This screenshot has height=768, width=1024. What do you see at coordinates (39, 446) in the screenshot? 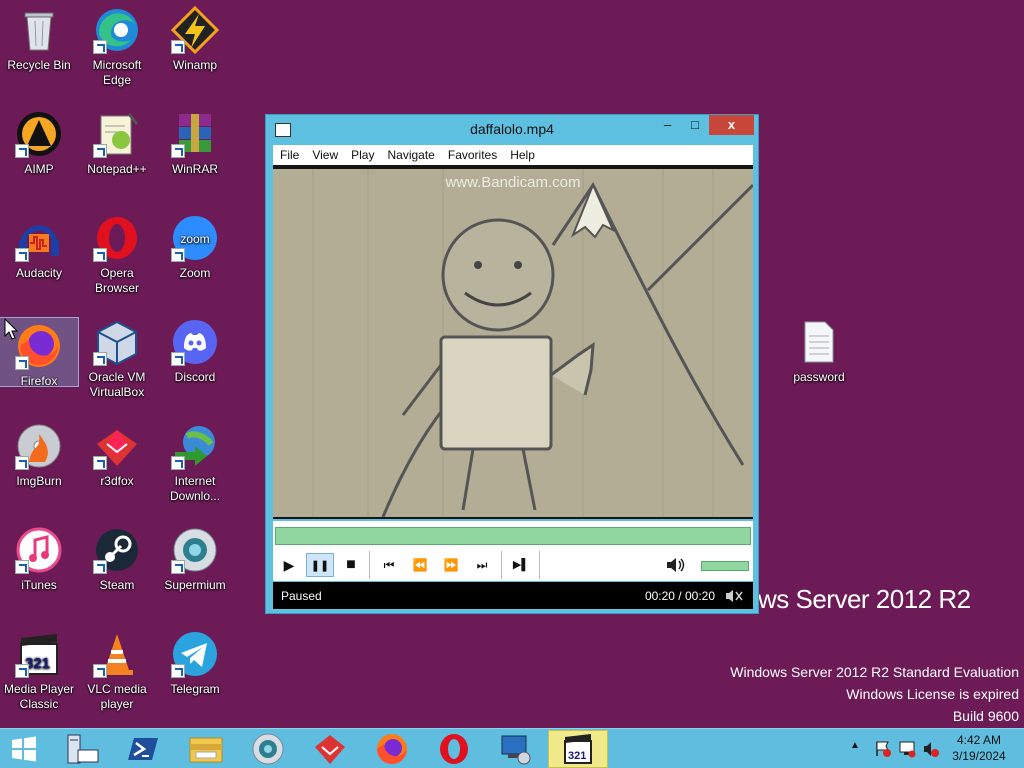
I see `imgburn-icon` at bounding box center [39, 446].